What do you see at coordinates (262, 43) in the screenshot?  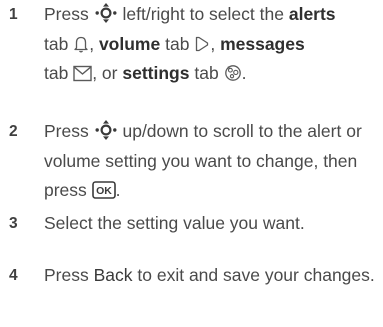 I see `messages-tab-label: messages` at bounding box center [262, 43].